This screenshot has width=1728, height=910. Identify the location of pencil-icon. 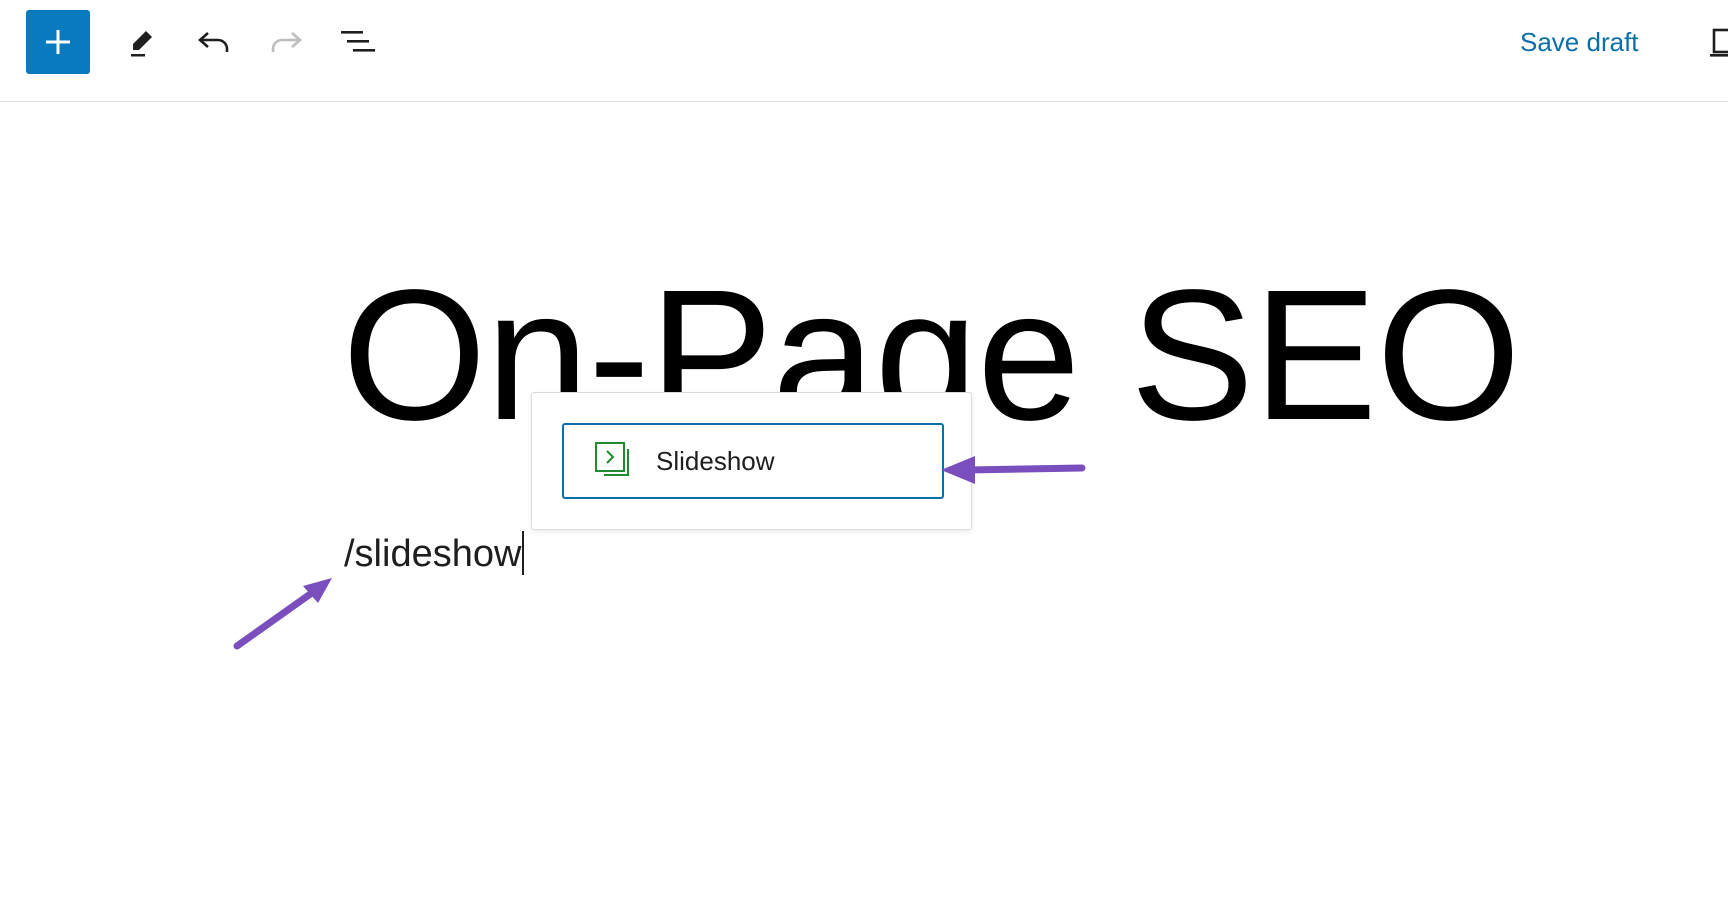
(141, 44).